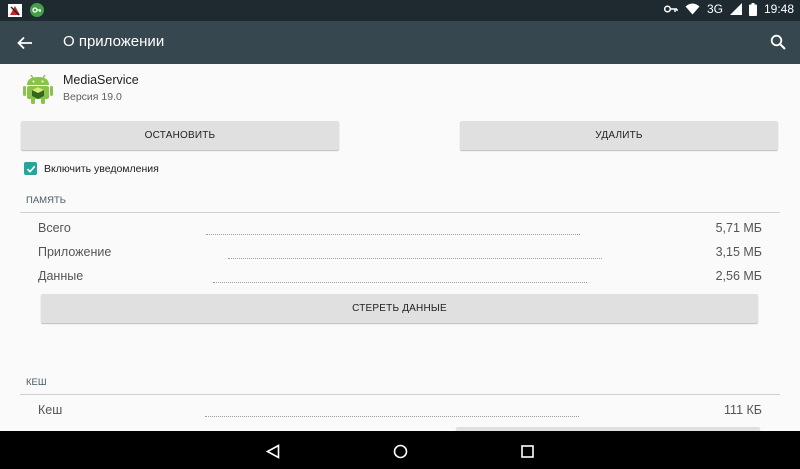 This screenshot has height=469, width=800. What do you see at coordinates (46, 200) in the screenshot?
I see `memory-section-header: ПАМЯТЬ` at bounding box center [46, 200].